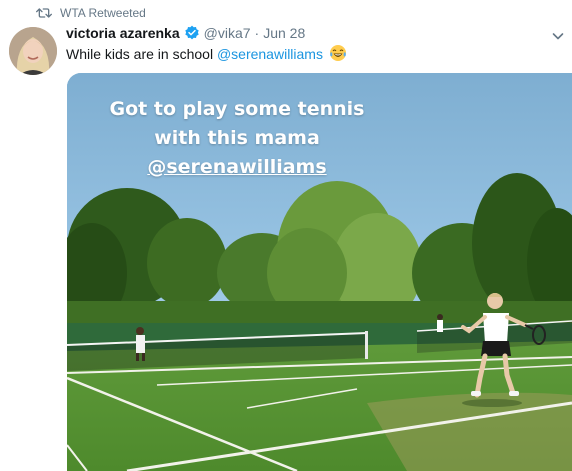 This screenshot has width=572, height=471. What do you see at coordinates (33, 51) in the screenshot?
I see `avatar` at bounding box center [33, 51].